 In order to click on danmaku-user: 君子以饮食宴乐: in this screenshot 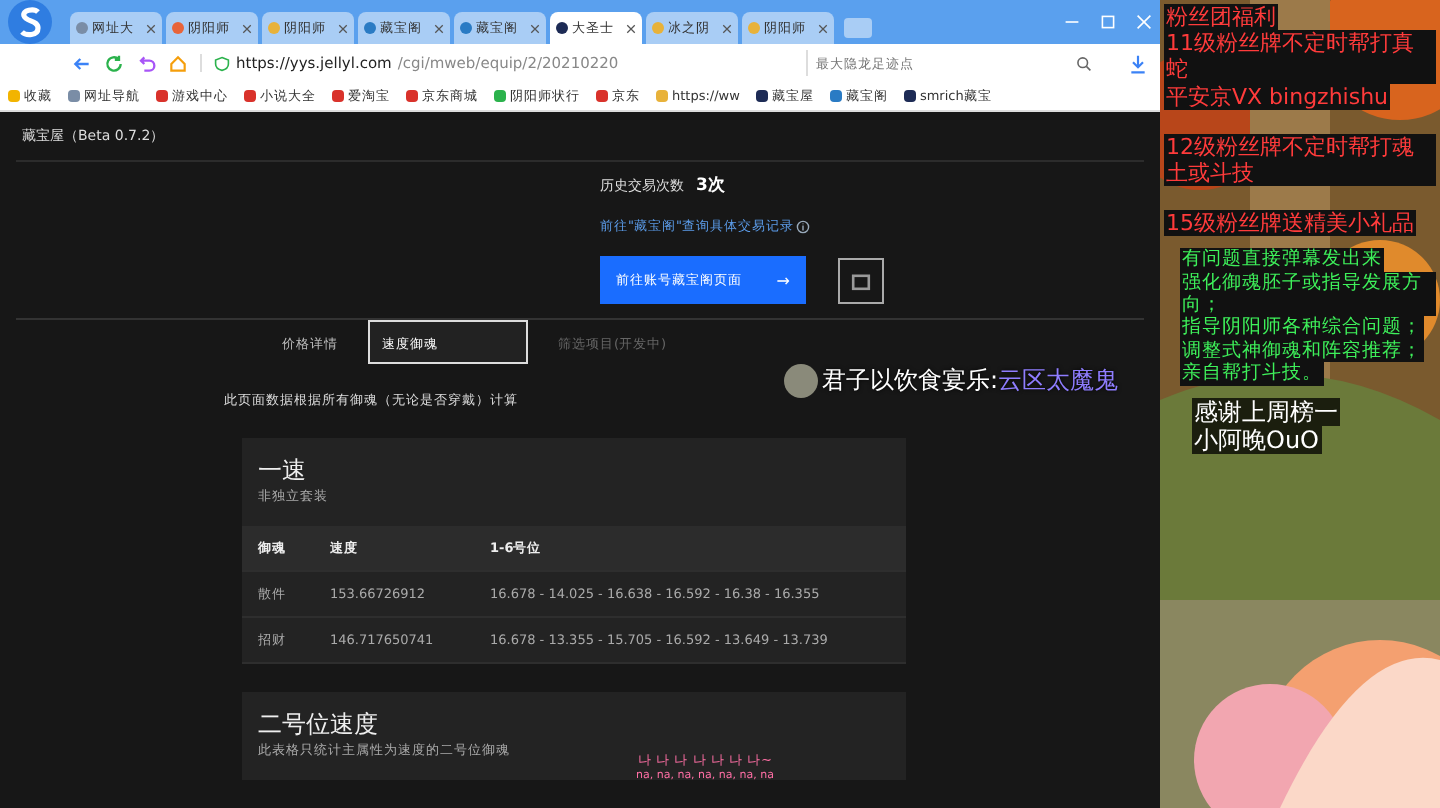, I will do `click(910, 381)`.